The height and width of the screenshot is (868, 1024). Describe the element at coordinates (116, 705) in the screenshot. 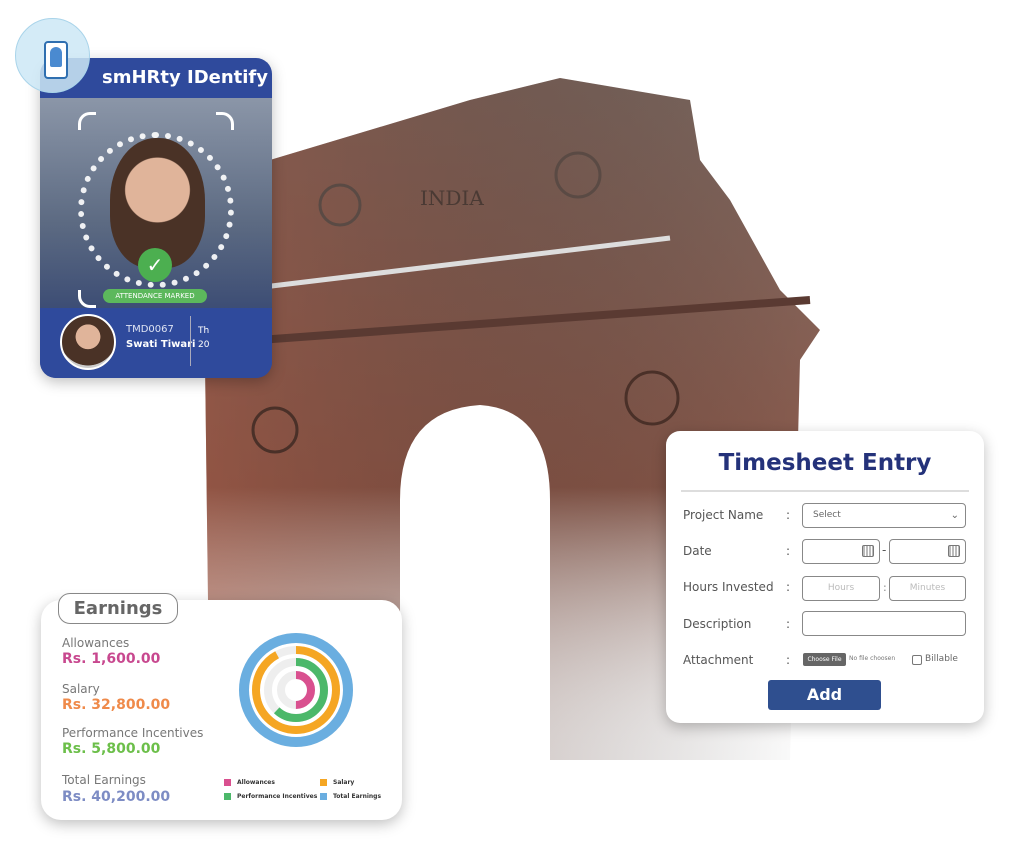

I see `salary-value: Rs. 32,800.00` at that location.